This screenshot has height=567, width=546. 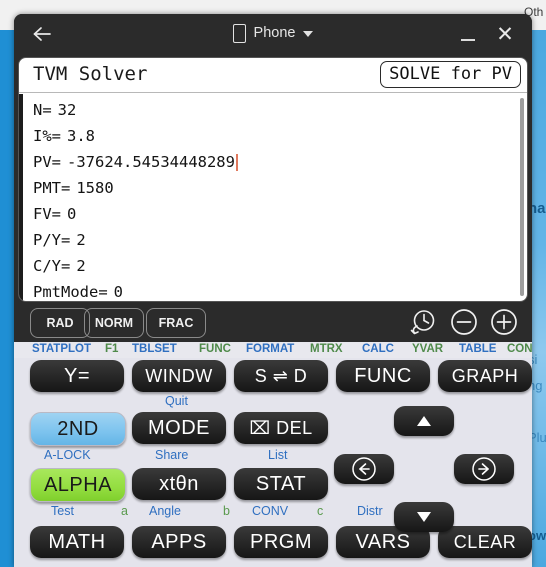 I want to click on function-label: FUNC, so click(x=215, y=349).